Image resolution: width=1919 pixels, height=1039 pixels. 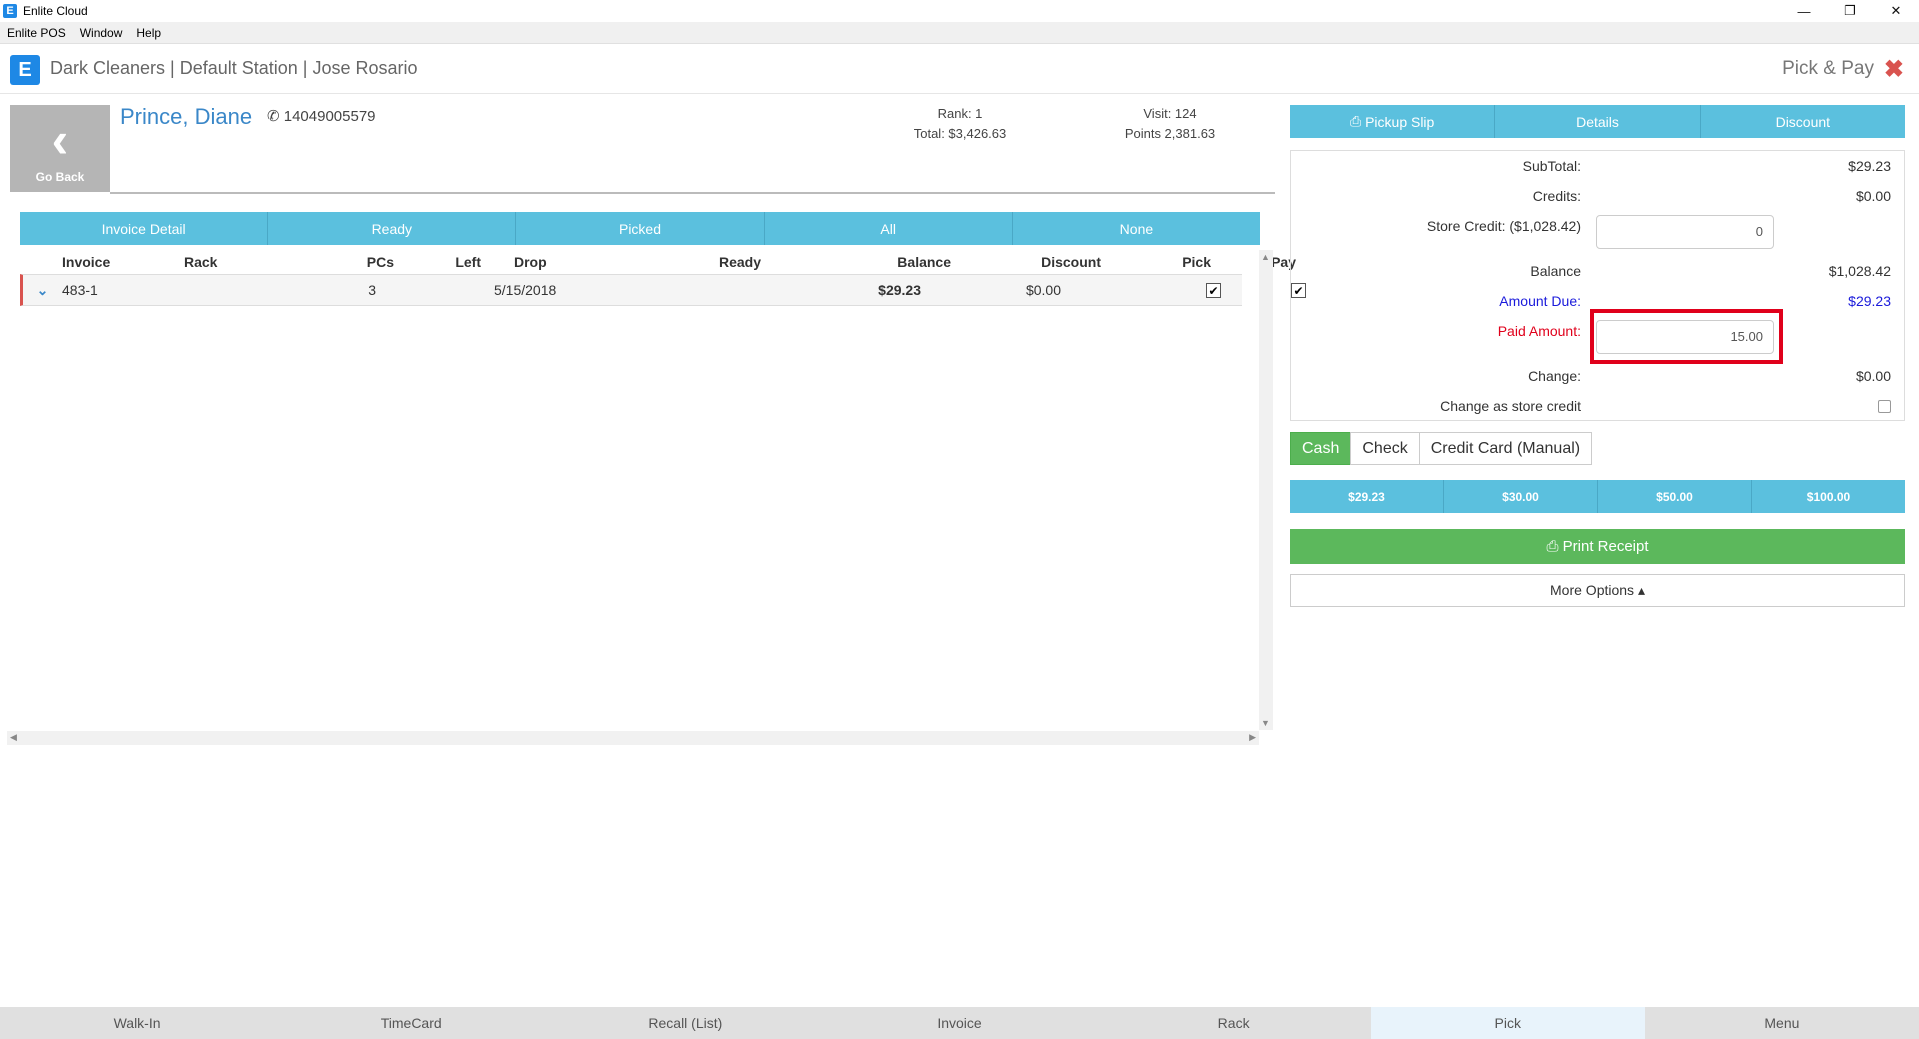 I want to click on pick-checkbox: ✔, so click(x=1213, y=291).